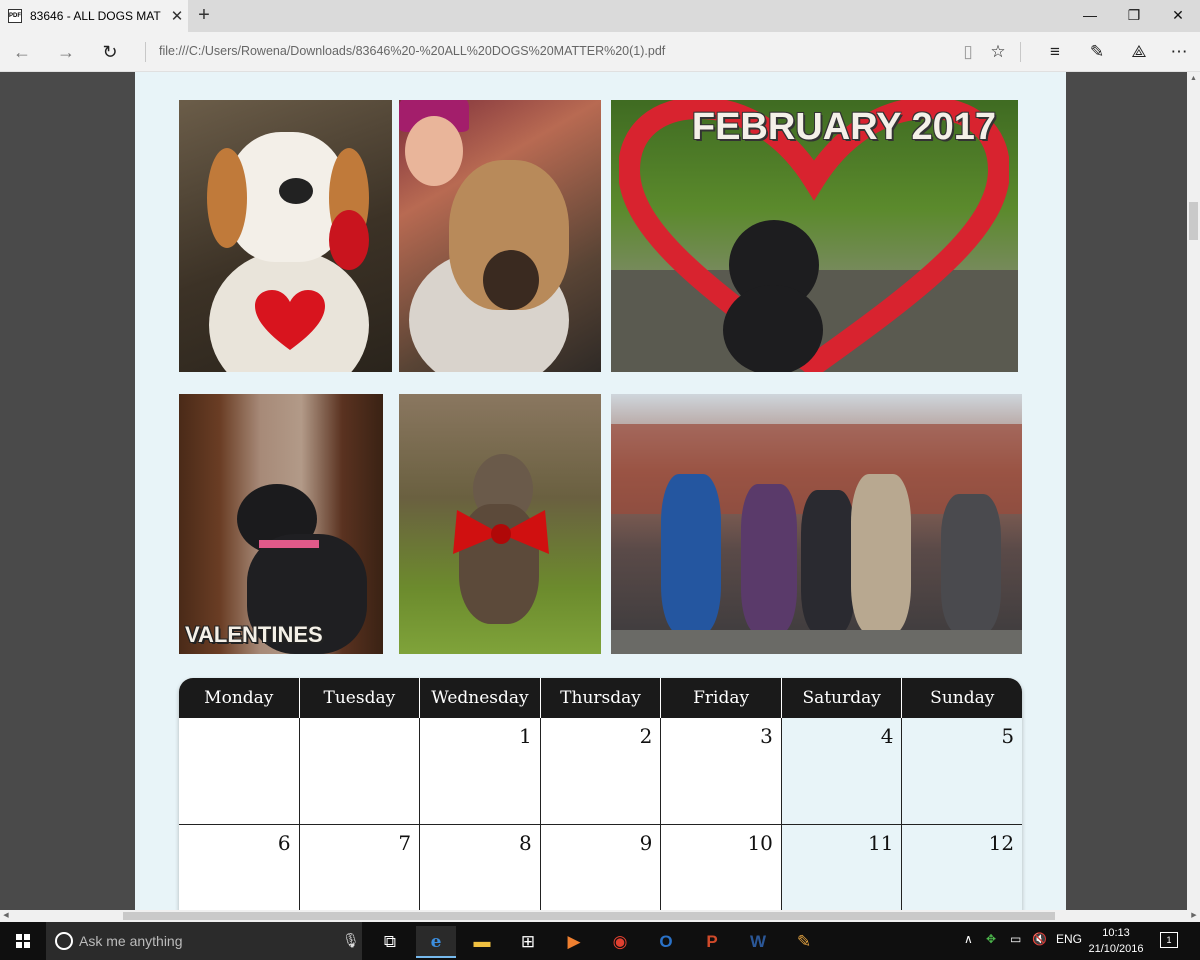 The width and height of the screenshot is (1200, 960). Describe the element at coordinates (94, 16) in the screenshot. I see `browser-tab: PDF 83646 - ALL DOGS MAT ✕` at that location.